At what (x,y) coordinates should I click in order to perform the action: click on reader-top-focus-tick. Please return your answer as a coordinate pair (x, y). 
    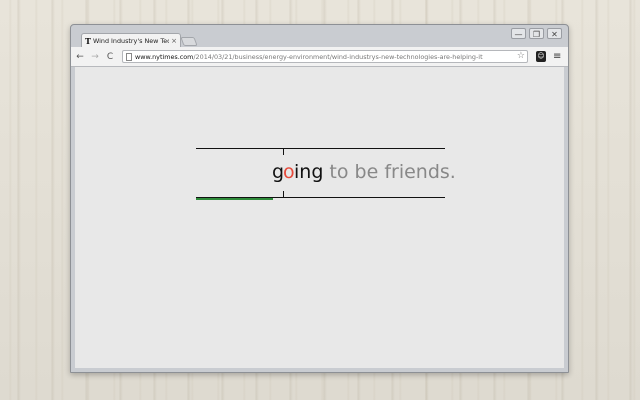
    Looking at the image, I should click on (283, 152).